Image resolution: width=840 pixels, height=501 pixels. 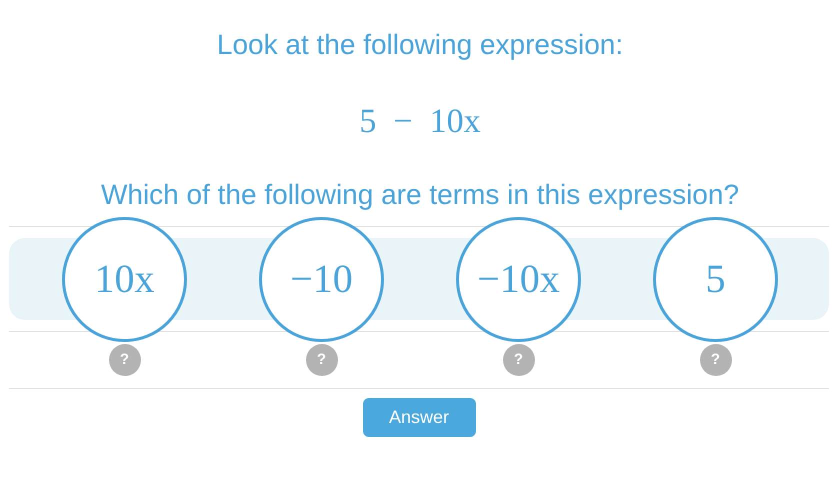 I want to click on question-text: Which of the following are terms in this expression?, so click(x=420, y=195).